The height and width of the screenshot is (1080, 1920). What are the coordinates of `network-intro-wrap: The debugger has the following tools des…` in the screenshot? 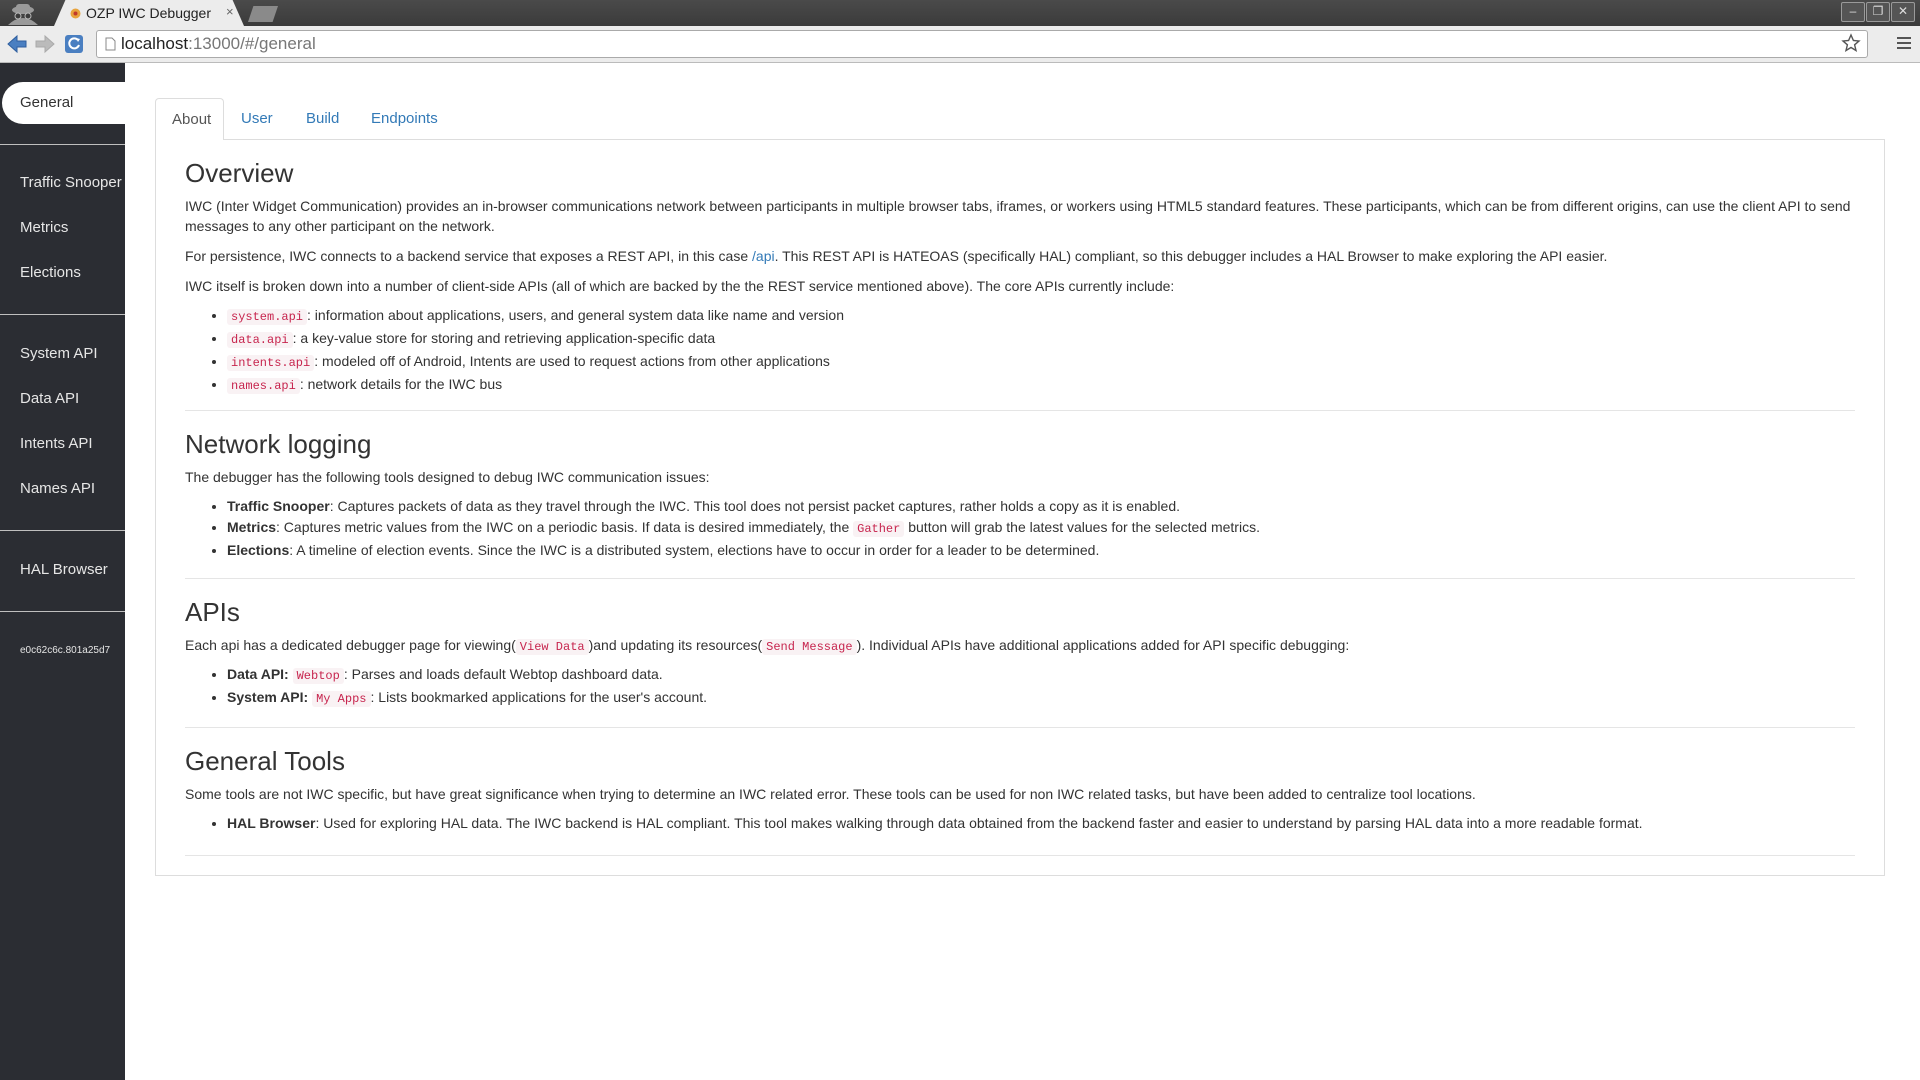 It's located at (1020, 477).